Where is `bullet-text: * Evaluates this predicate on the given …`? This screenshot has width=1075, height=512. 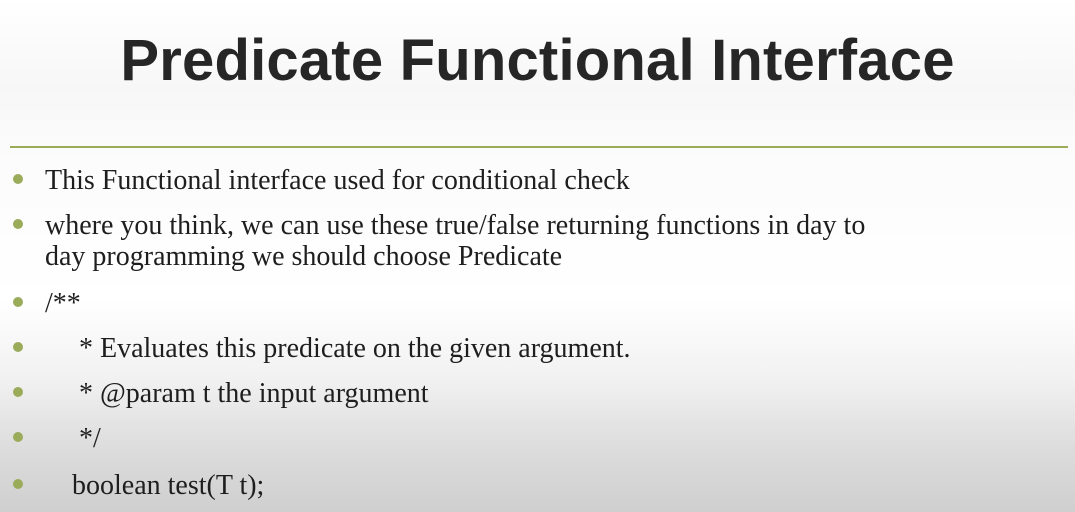 bullet-text: * Evaluates this predicate on the given … is located at coordinates (355, 348).